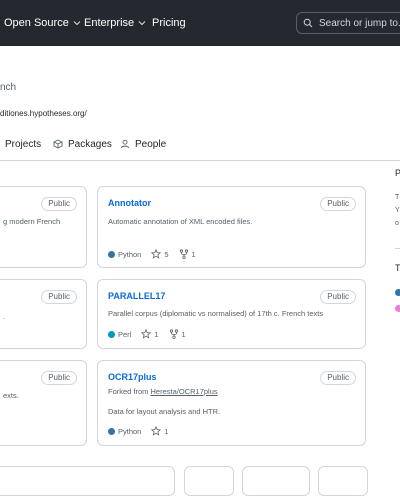 This screenshot has width=400, height=500. I want to click on repo-meta: Perl 1 1, so click(152, 334).